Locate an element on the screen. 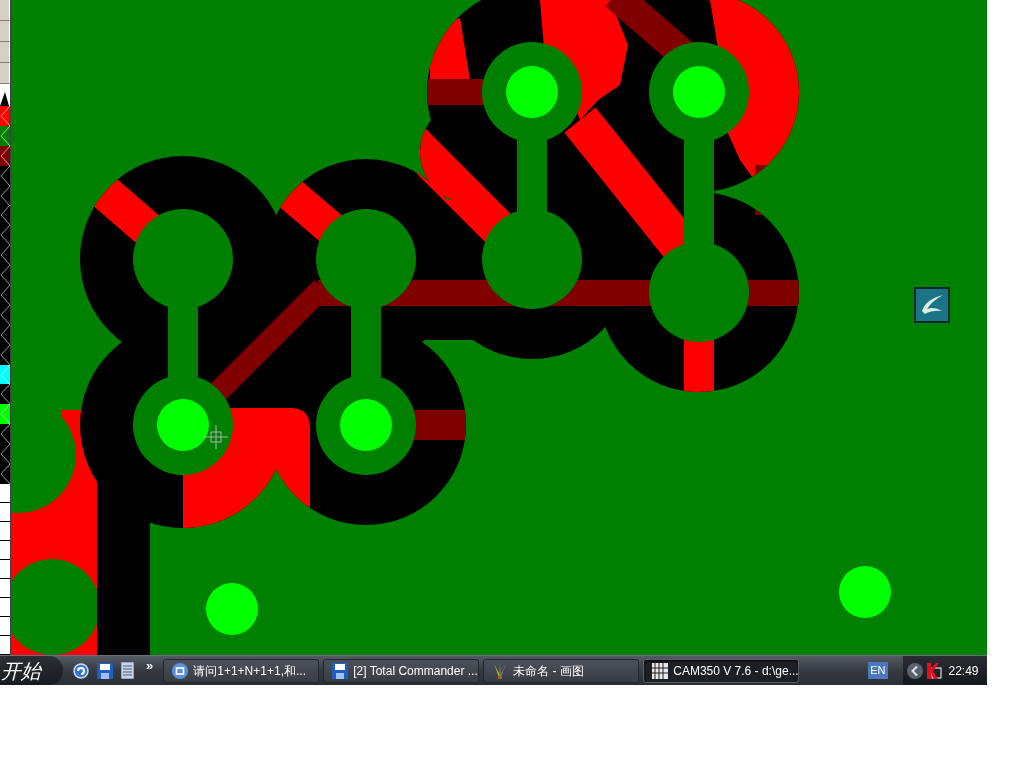 Image resolution: width=1024 pixels, height=768 pixels. grid-icon is located at coordinates (660, 670).